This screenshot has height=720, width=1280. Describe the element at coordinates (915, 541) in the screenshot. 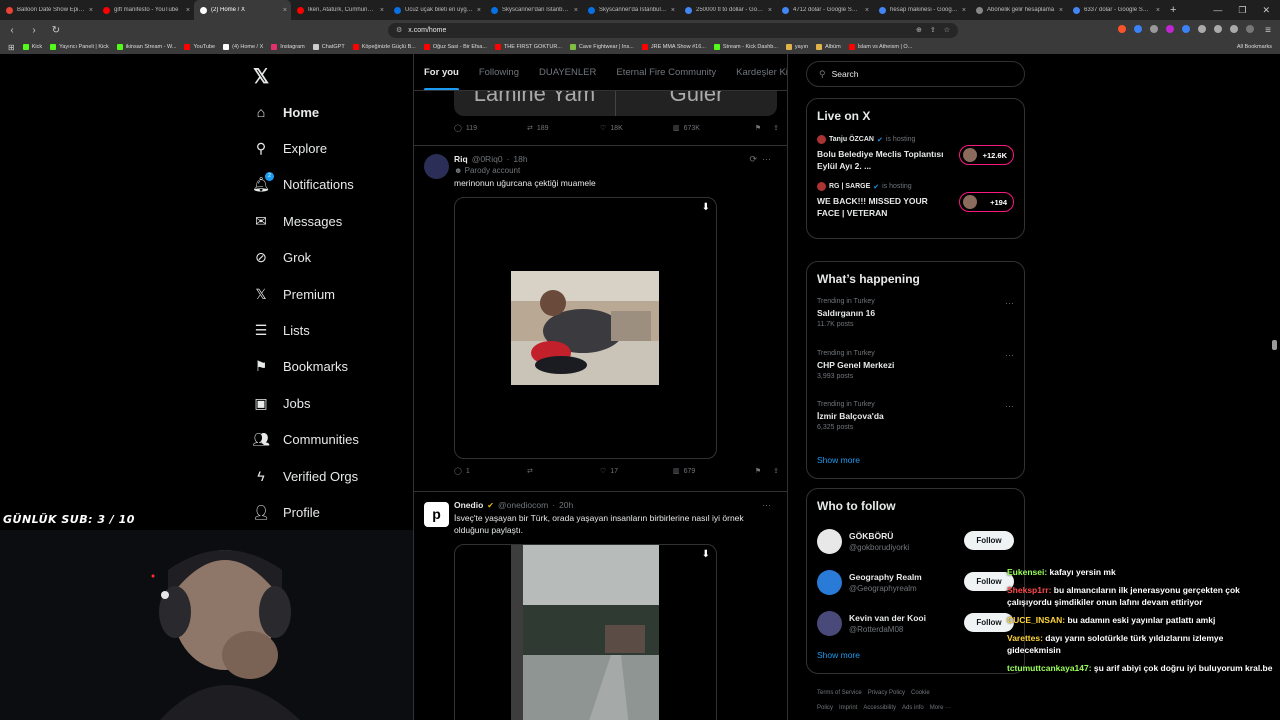

I see `follow-suggestion: GÖKBÖRÜ @gokborudiyorki Follow` at that location.